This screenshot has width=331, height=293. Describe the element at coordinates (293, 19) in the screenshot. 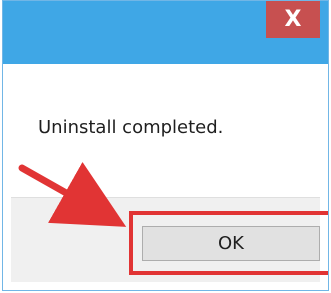

I see `close-button: X` at that location.